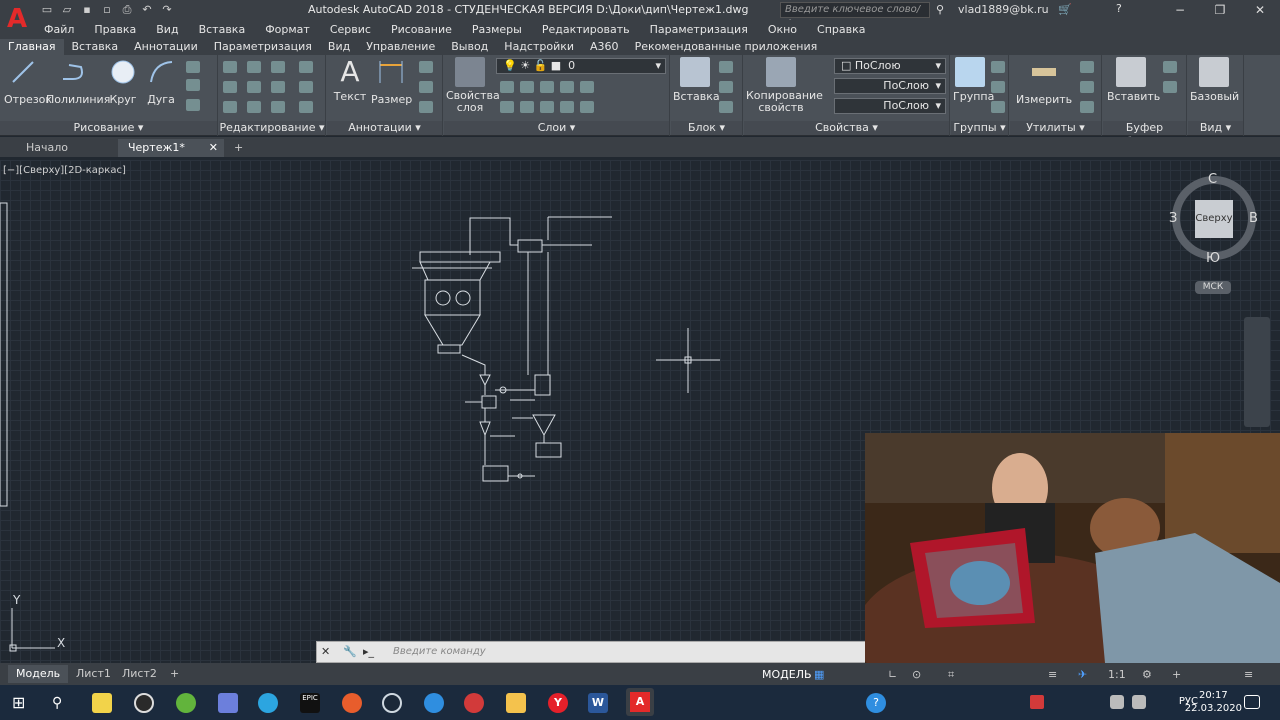 This screenshot has height=720, width=1280. Describe the element at coordinates (1087, 67) in the screenshot. I see `quick-select-icon` at that location.